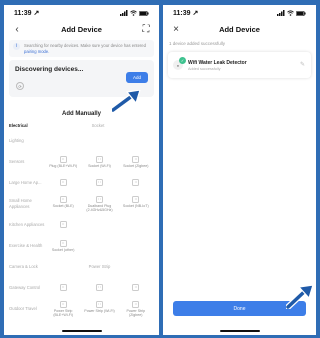 The image size is (320, 338). I want to click on loading-spinner-icon: ⟳, so click(20, 86).